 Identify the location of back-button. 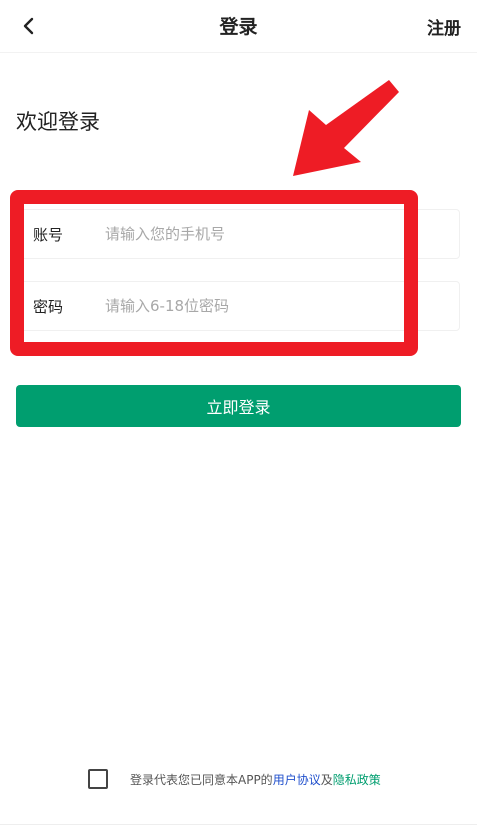
(28, 26).